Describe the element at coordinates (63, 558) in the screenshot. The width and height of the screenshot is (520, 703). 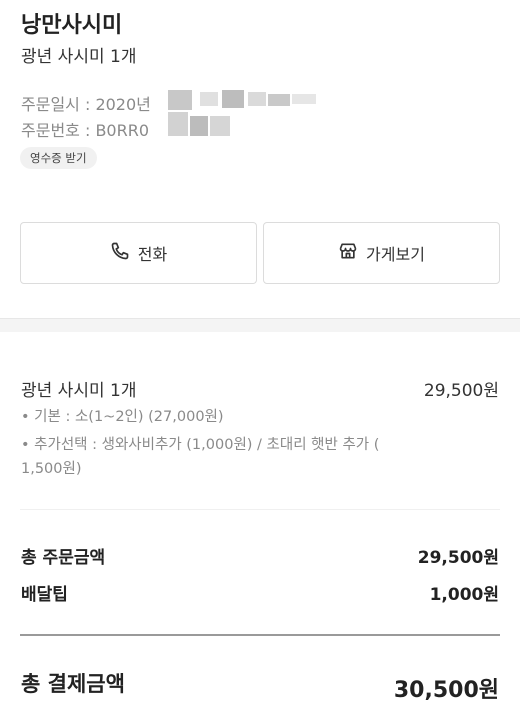
I see `subtotal-label: 총 주문금액` at that location.